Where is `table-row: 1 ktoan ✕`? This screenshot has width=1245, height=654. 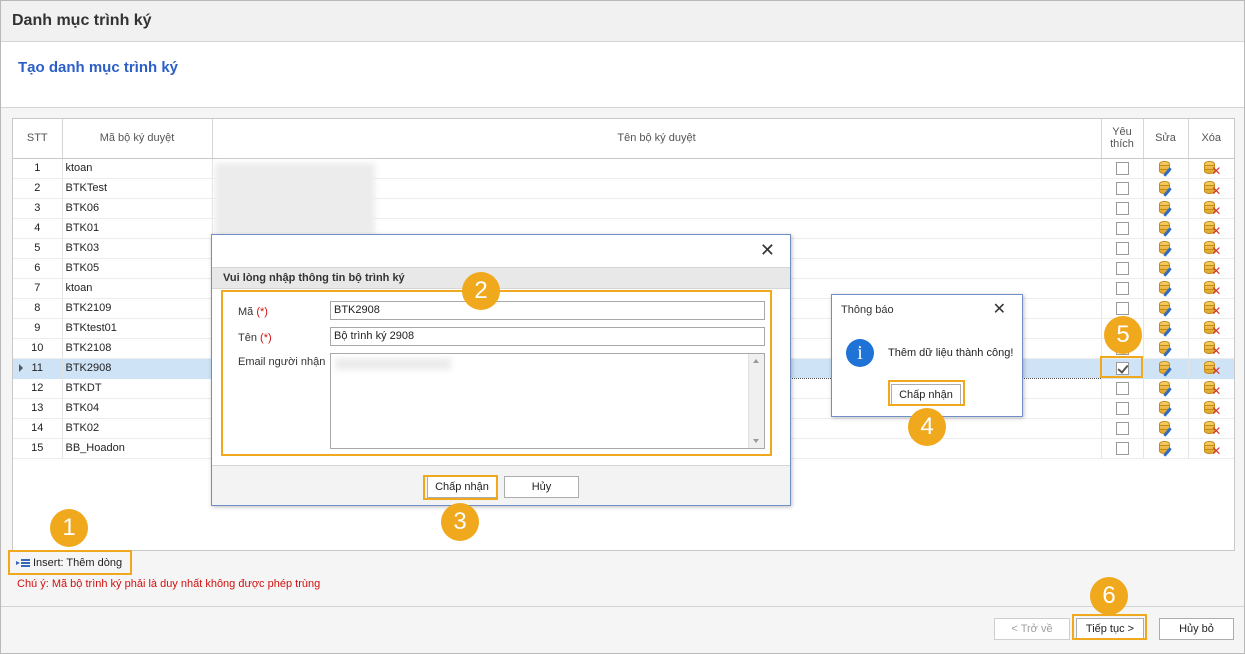
table-row: 1 ktoan ✕ is located at coordinates (623, 168).